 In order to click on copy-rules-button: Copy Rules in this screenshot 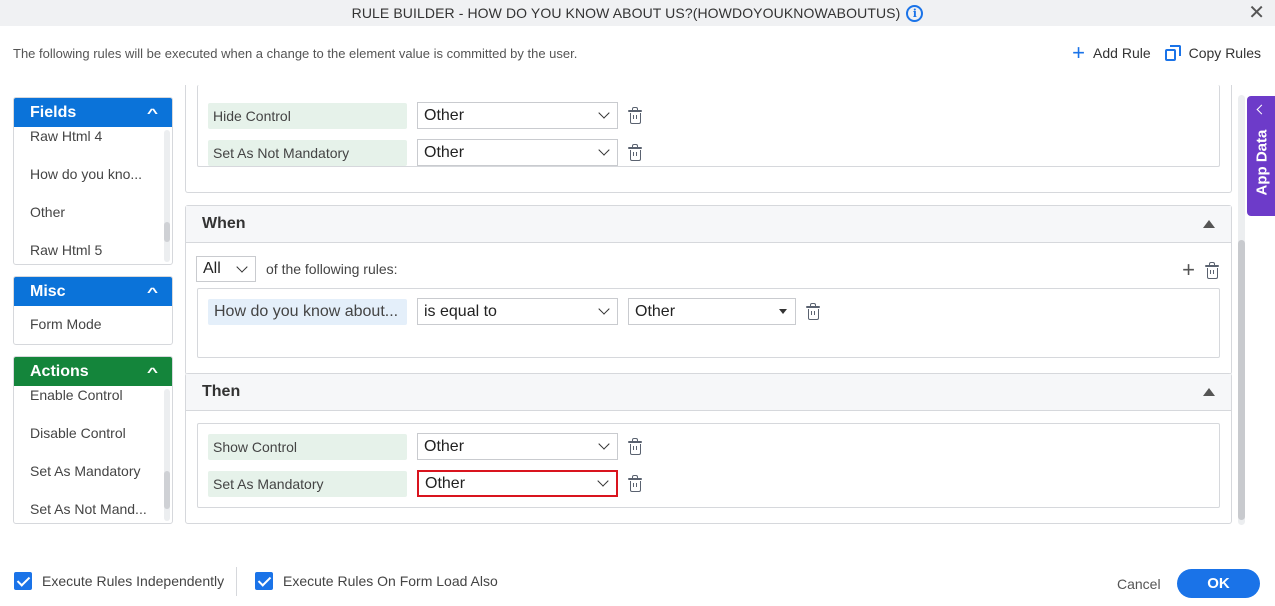, I will do `click(1212, 53)`.